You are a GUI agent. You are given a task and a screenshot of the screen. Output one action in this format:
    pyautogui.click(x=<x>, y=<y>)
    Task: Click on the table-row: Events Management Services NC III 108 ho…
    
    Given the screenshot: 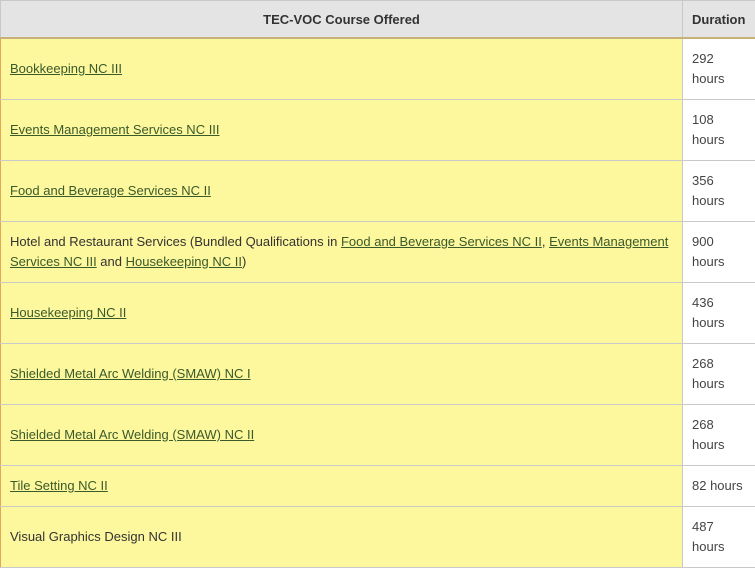 What is the action you would take?
    pyautogui.click(x=378, y=130)
    